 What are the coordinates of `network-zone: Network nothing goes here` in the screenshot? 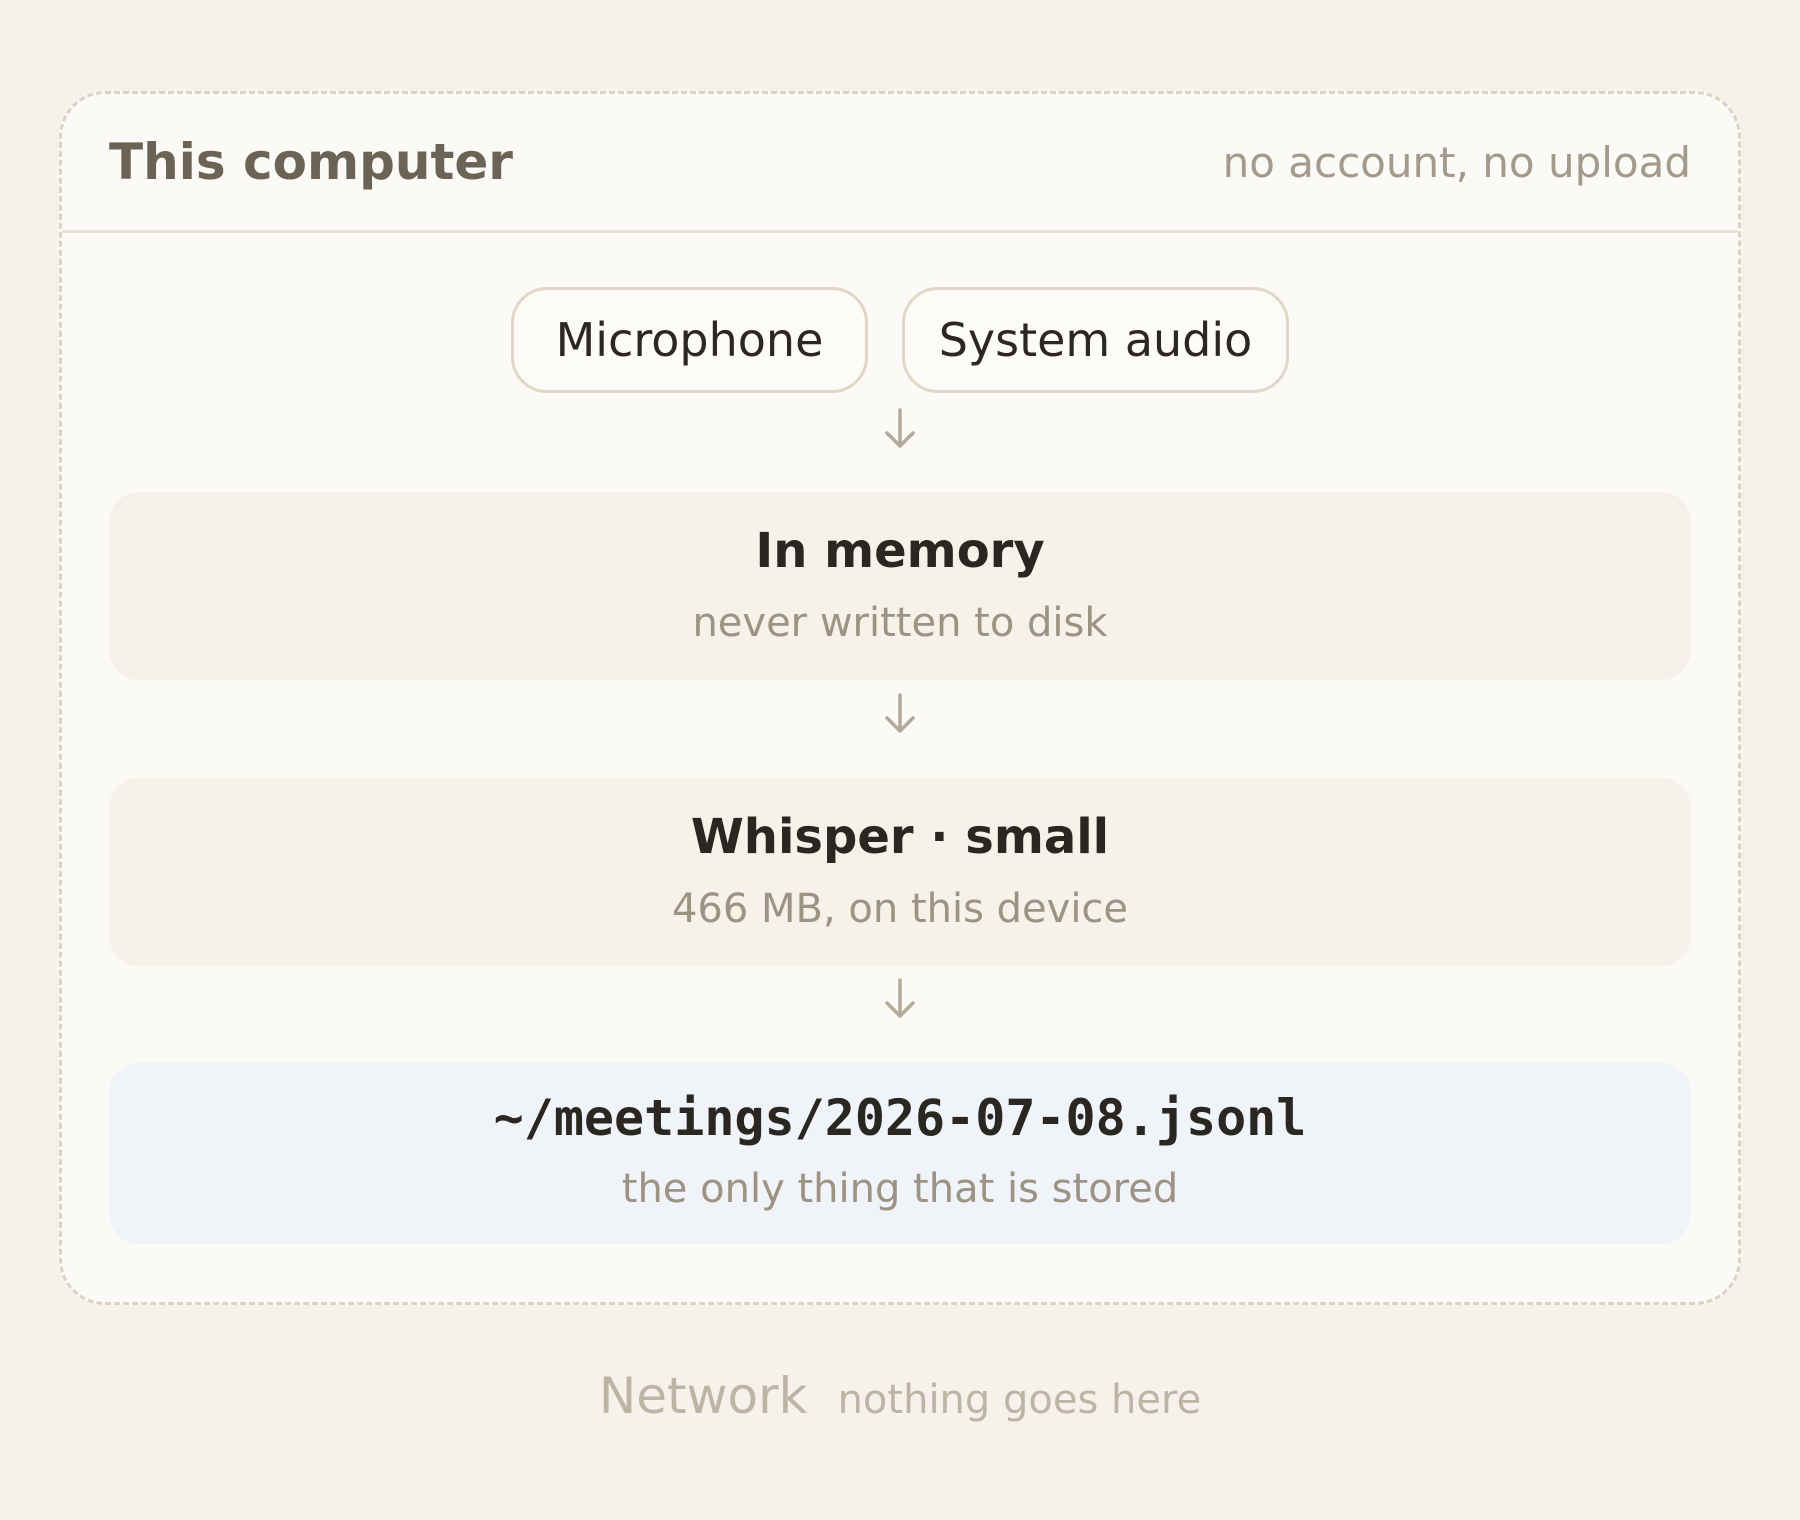 It's located at (900, 1396).